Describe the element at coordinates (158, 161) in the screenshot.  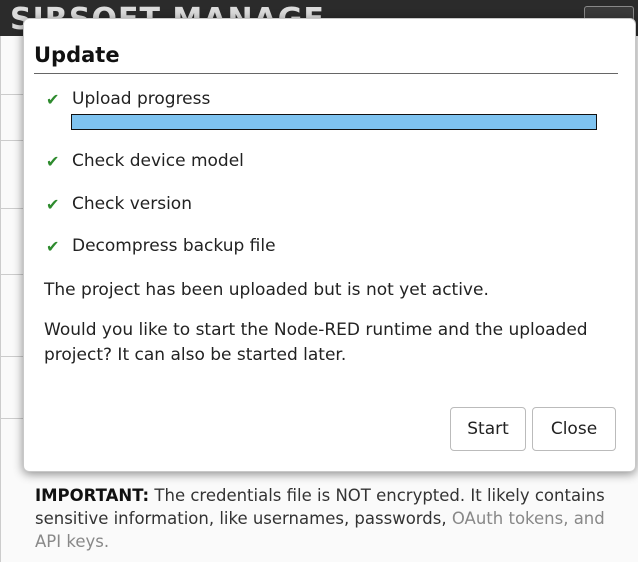
I see `step-label: Check device model` at that location.